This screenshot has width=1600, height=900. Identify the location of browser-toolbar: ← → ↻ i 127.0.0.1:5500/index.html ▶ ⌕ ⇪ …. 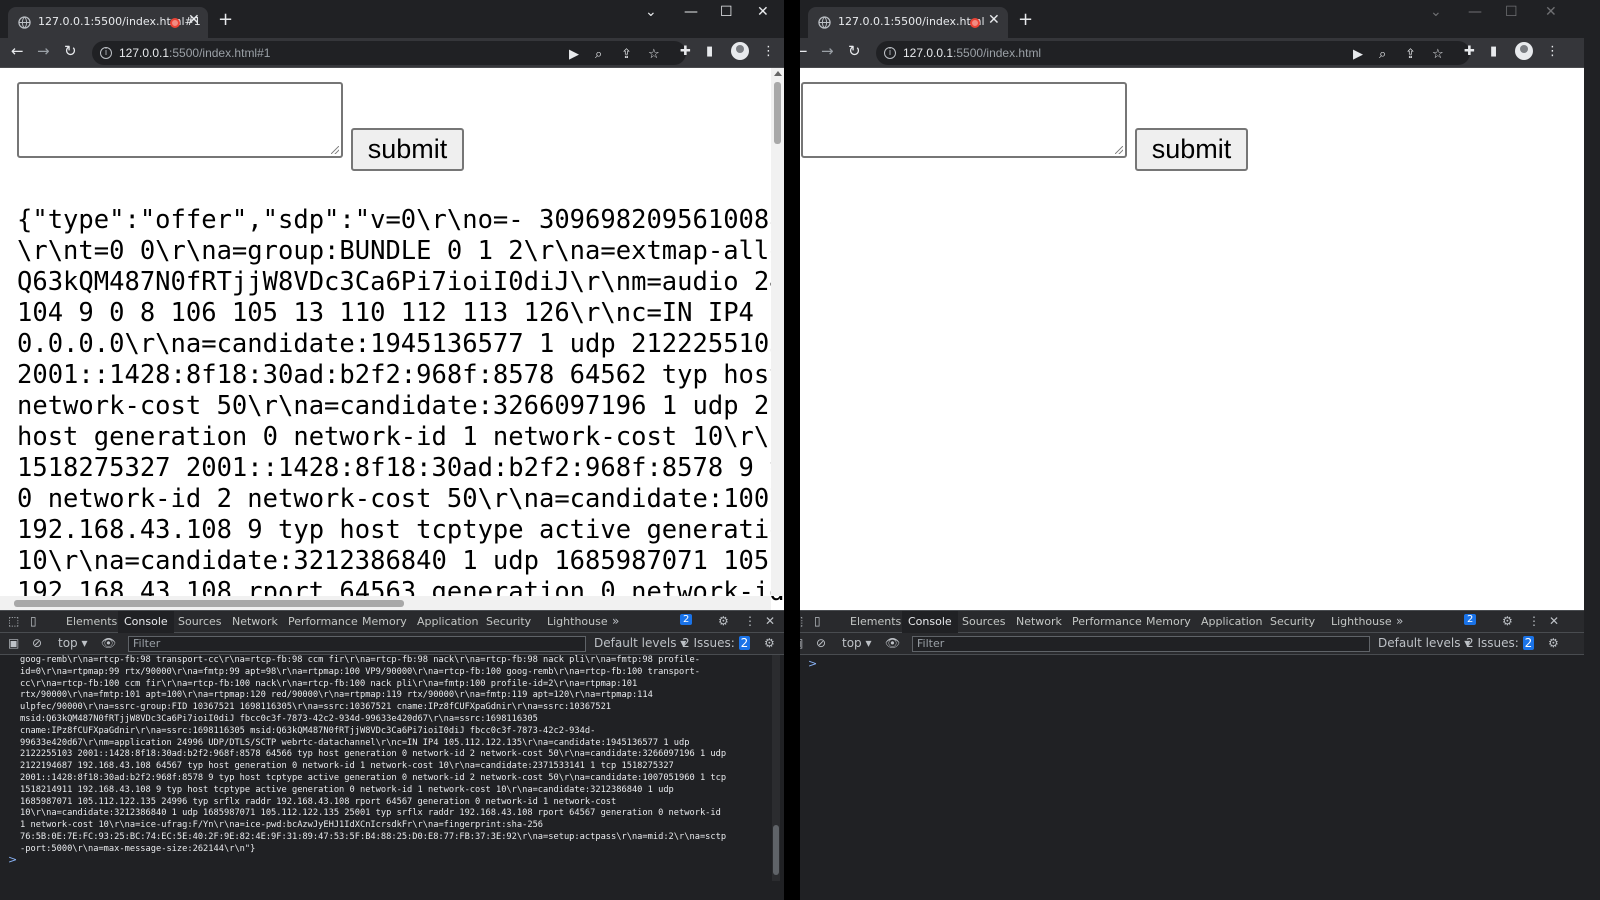
(1192, 53).